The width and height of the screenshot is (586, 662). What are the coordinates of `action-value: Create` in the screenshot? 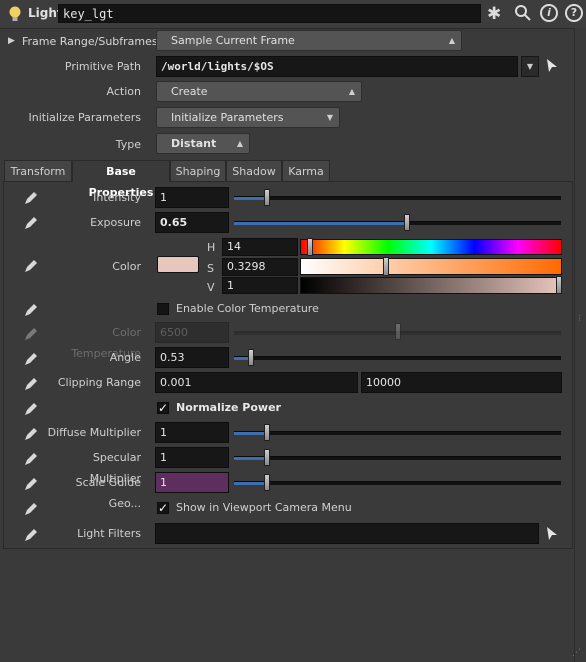 It's located at (189, 91).